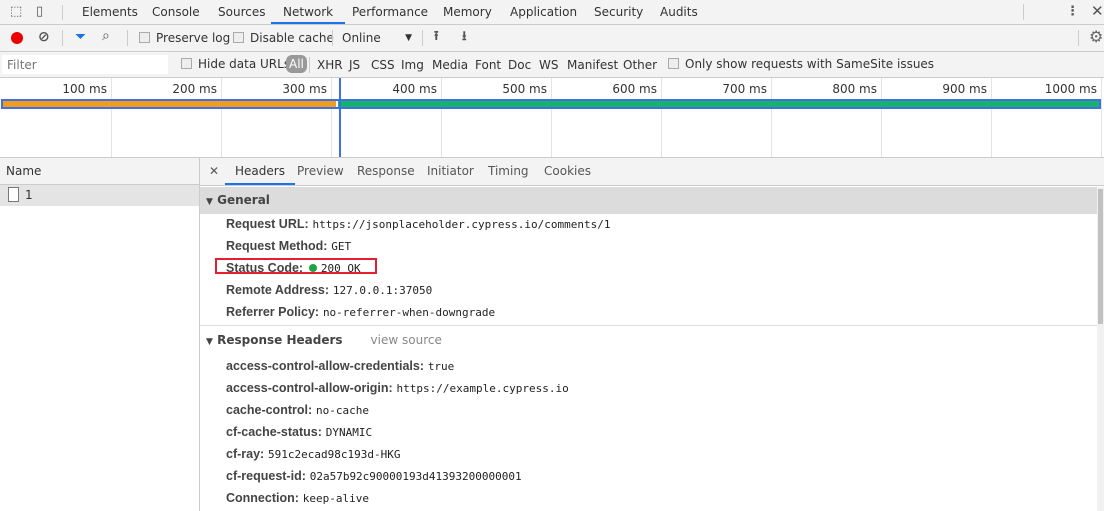 This screenshot has height=511, width=1104. What do you see at coordinates (99, 171) in the screenshot?
I see `name-column-header: Name` at bounding box center [99, 171].